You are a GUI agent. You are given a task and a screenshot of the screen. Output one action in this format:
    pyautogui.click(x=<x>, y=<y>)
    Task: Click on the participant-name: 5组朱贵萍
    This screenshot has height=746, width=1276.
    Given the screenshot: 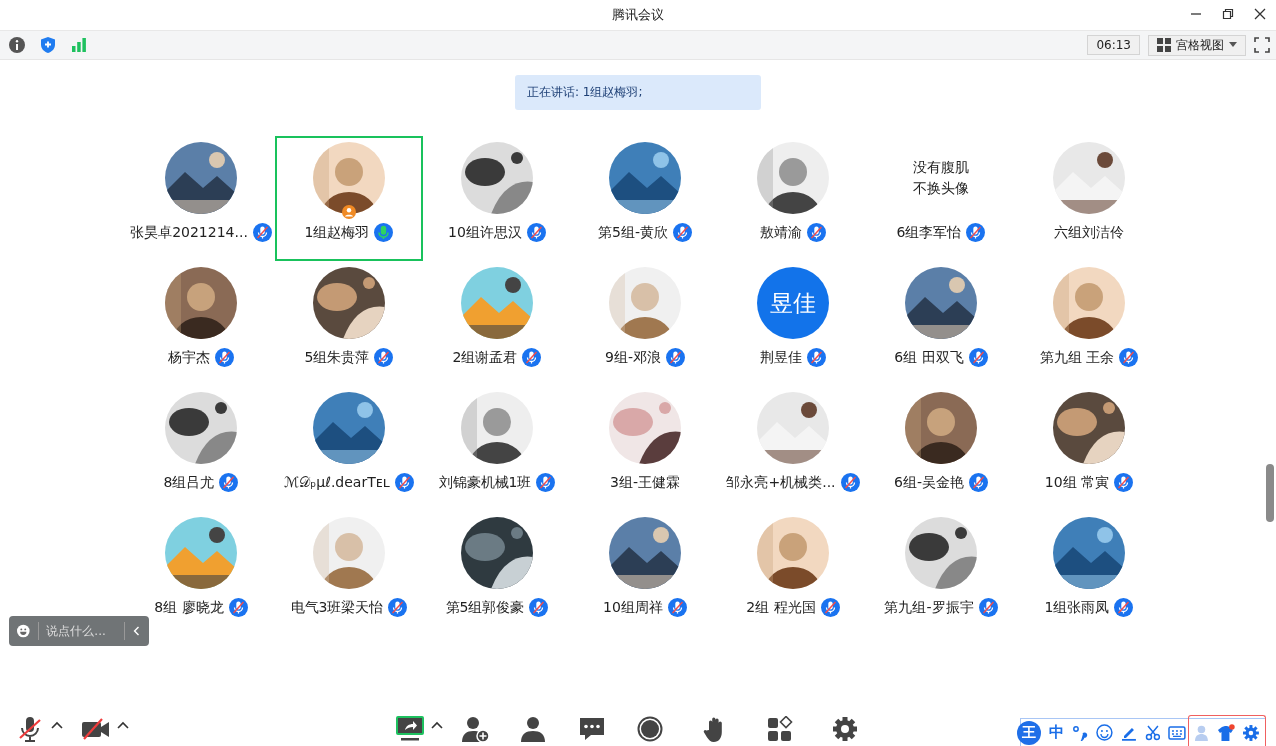 What is the action you would take?
    pyautogui.click(x=337, y=357)
    